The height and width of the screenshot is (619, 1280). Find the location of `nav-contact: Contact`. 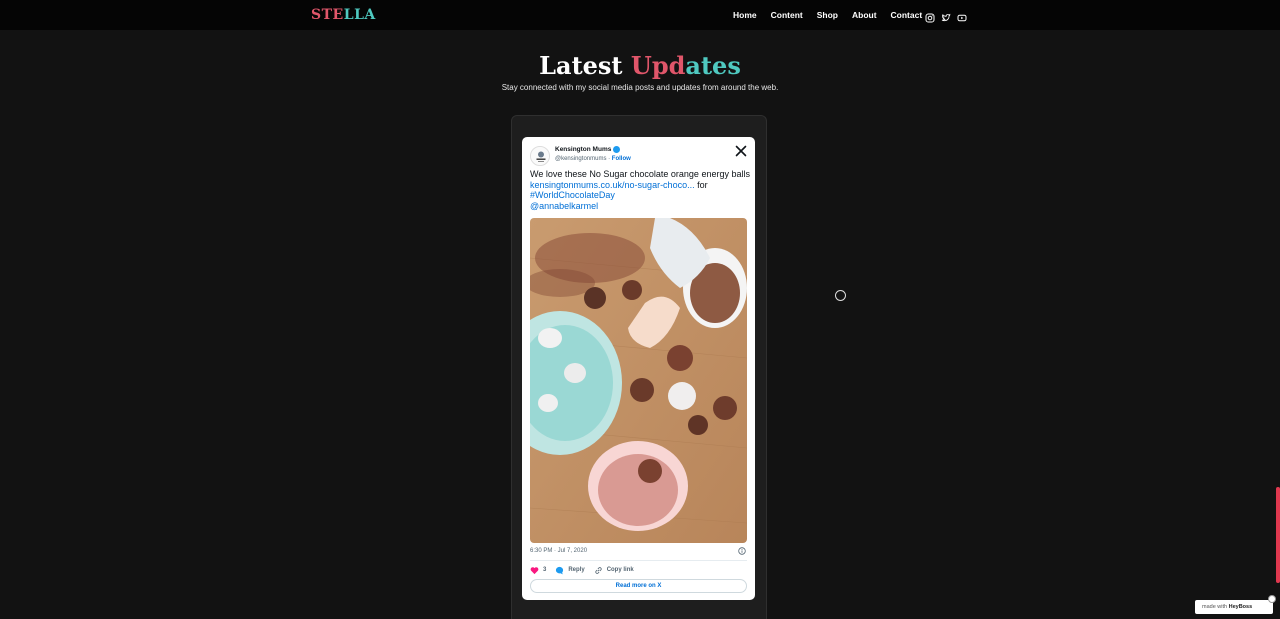

nav-contact: Contact is located at coordinates (907, 15).